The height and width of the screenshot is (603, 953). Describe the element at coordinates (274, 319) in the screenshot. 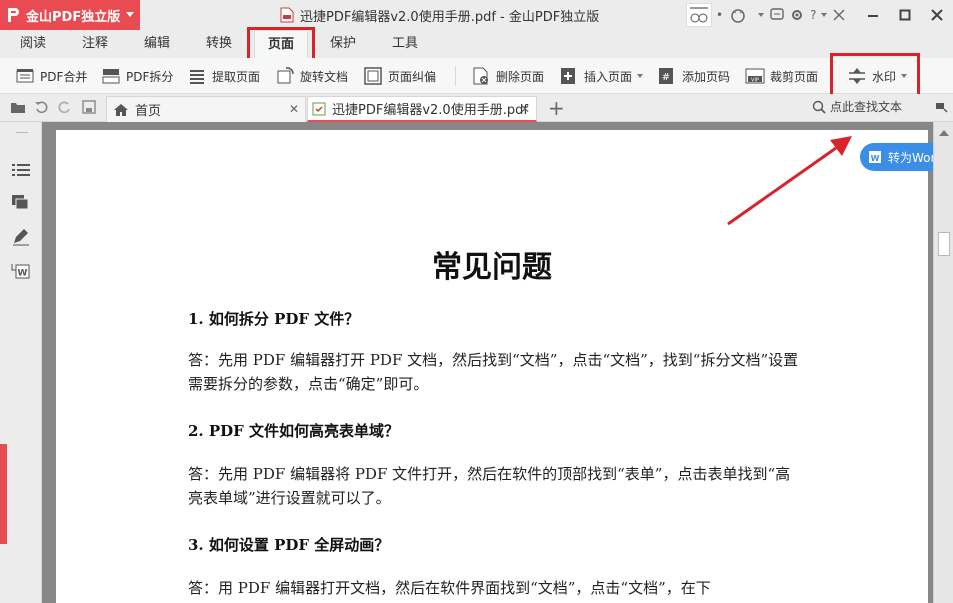

I see `question-1: 1. 如何拆分 PDF 文件？` at that location.